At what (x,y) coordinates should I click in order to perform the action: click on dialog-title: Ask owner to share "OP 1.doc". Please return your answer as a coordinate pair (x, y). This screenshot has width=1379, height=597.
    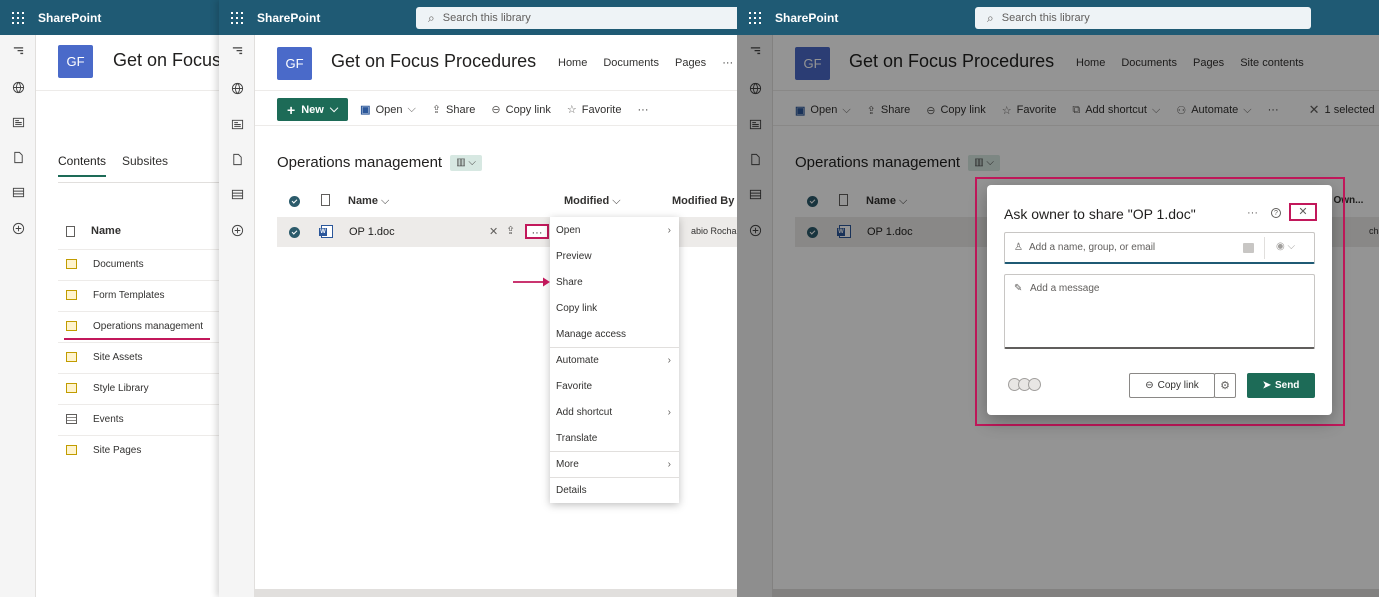
    Looking at the image, I should click on (1100, 214).